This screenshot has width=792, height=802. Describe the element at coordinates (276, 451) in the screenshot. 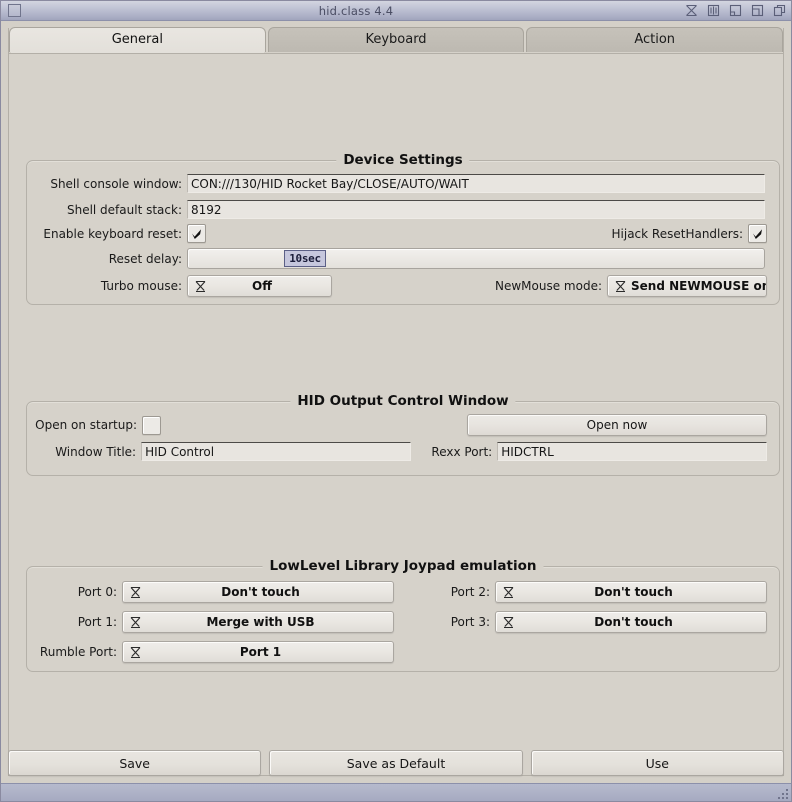

I see `window-title-input: HID Control` at that location.